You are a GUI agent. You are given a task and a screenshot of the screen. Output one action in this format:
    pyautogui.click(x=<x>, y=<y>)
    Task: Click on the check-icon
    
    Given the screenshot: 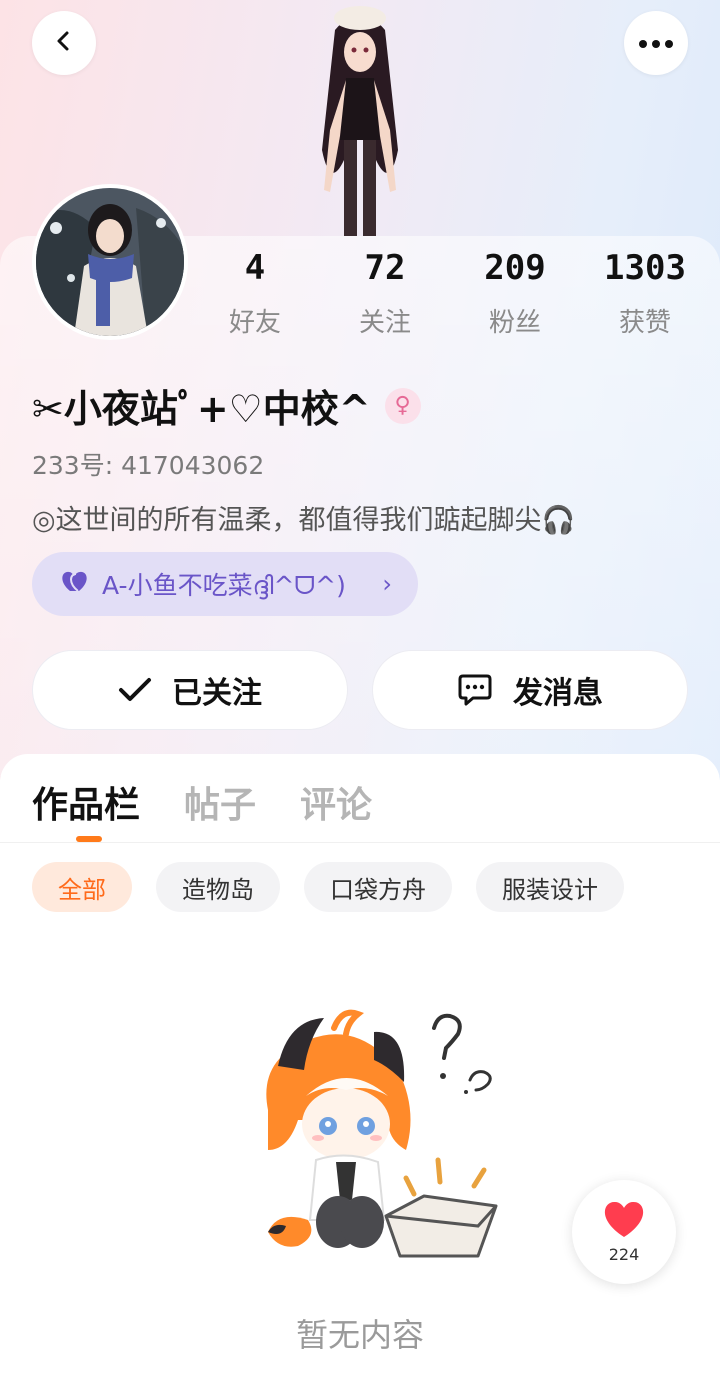 What is the action you would take?
    pyautogui.click(x=135, y=690)
    